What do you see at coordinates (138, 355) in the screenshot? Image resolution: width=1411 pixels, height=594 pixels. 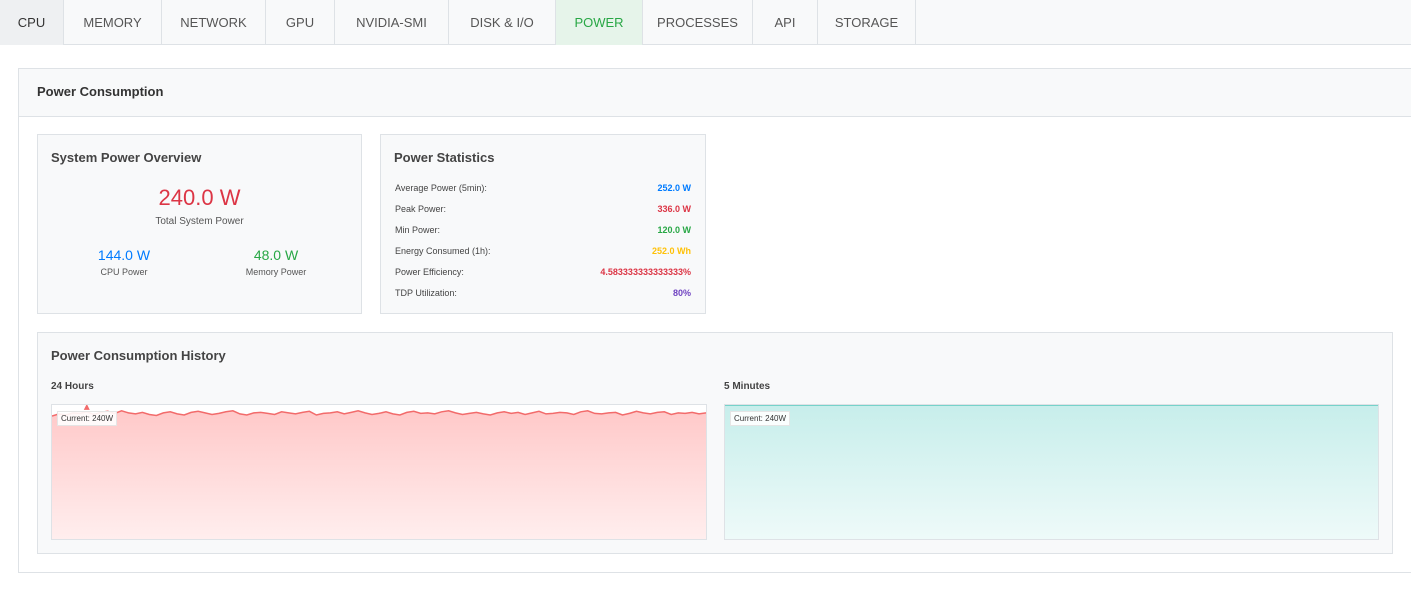 I see `history-title: Power Consumption History` at bounding box center [138, 355].